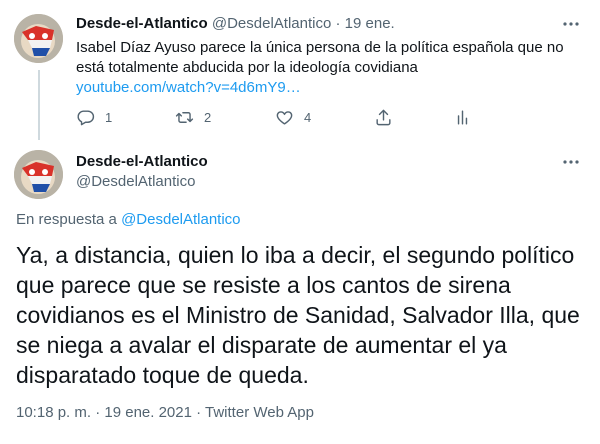  I want to click on retweet-button: 2, so click(193, 117).